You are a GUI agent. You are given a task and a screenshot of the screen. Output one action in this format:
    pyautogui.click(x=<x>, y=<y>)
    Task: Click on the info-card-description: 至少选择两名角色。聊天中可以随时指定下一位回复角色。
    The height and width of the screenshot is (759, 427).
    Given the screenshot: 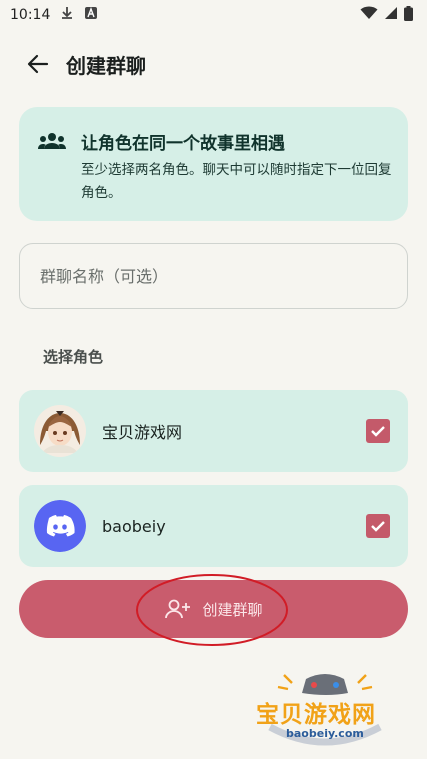 What is the action you would take?
    pyautogui.click(x=236, y=181)
    